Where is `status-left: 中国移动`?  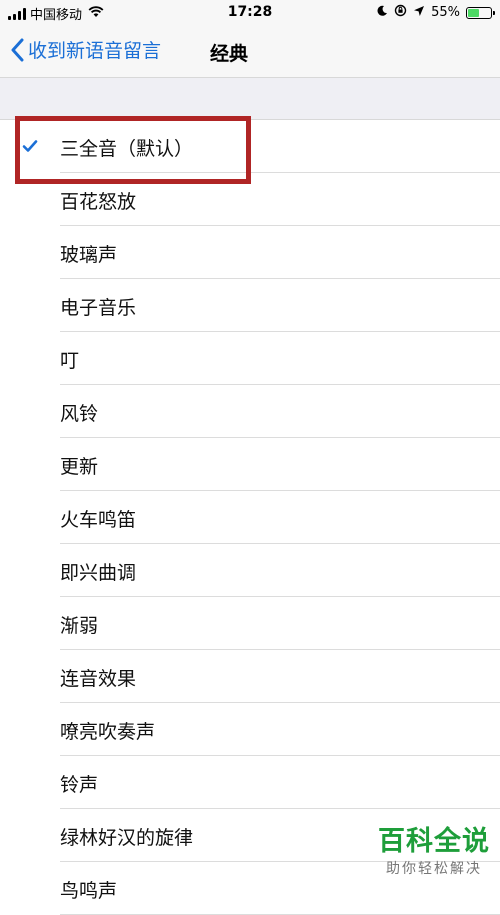
status-left: 中国移动 is located at coordinates (56, 13).